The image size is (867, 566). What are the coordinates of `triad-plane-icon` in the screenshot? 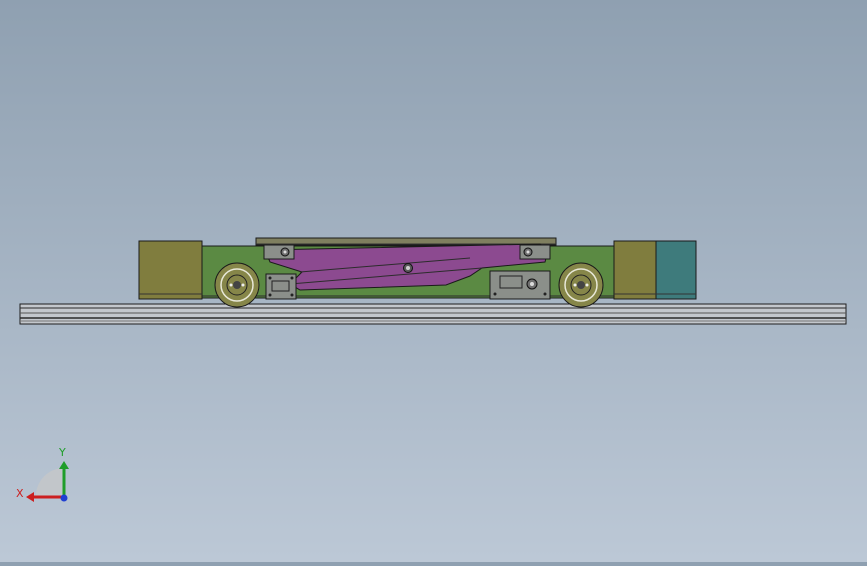 It's located at (50, 482).